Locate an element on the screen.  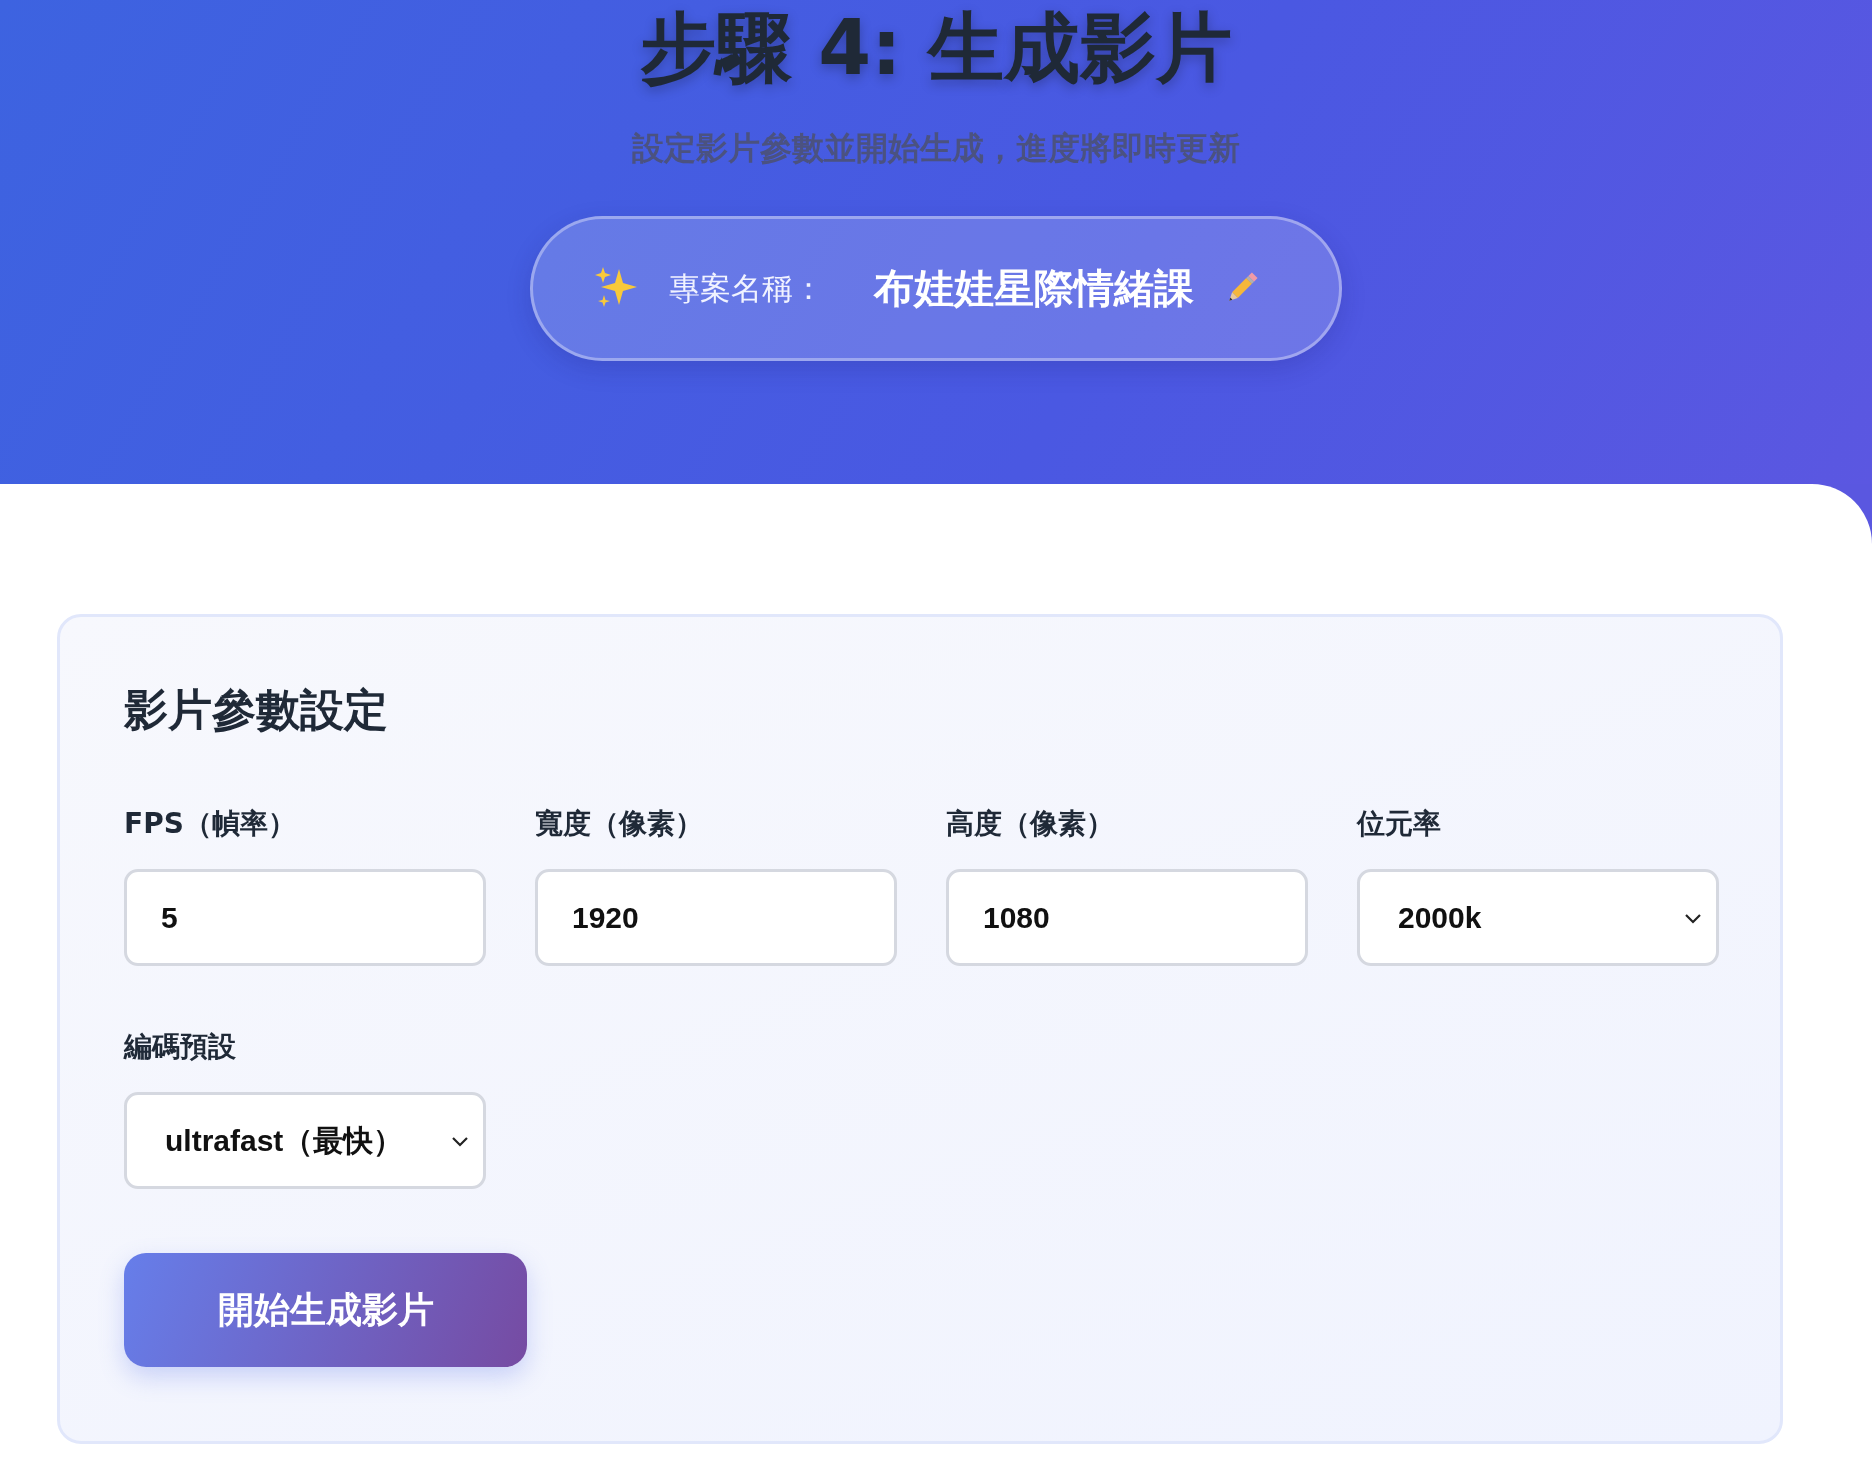
page-title: 步驟 4: 生成影片 is located at coordinates (936, 48).